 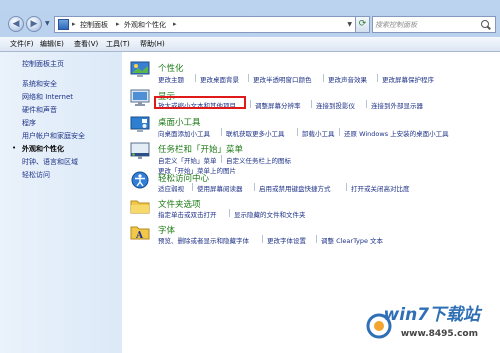 I want to click on annotation-highlight-box, so click(x=200, y=102).